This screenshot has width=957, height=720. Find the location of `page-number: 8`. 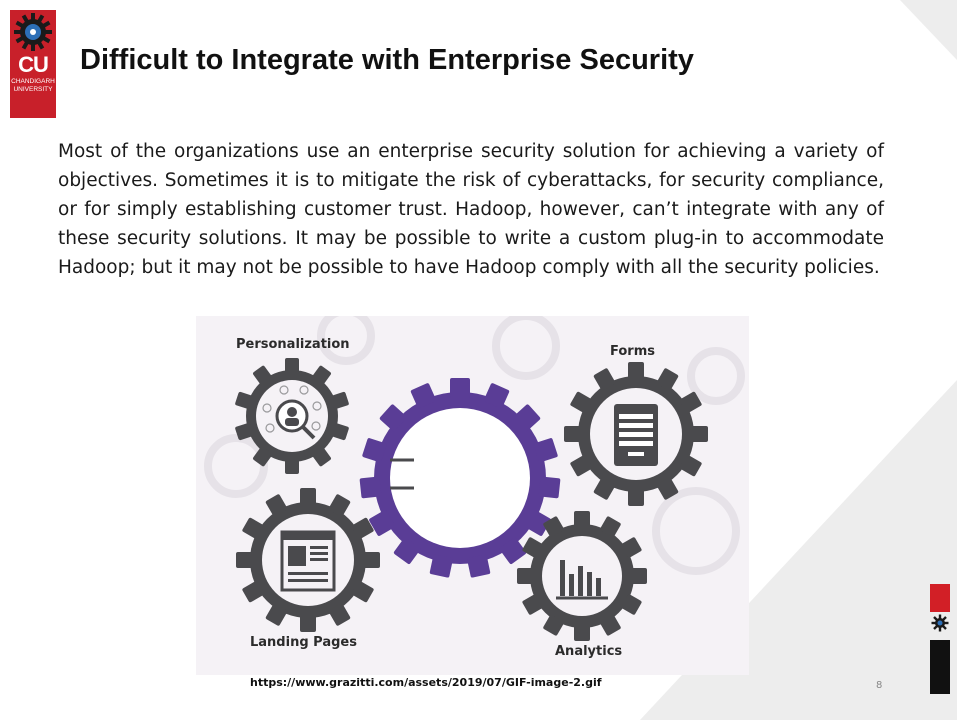

page-number: 8 is located at coordinates (879, 685).